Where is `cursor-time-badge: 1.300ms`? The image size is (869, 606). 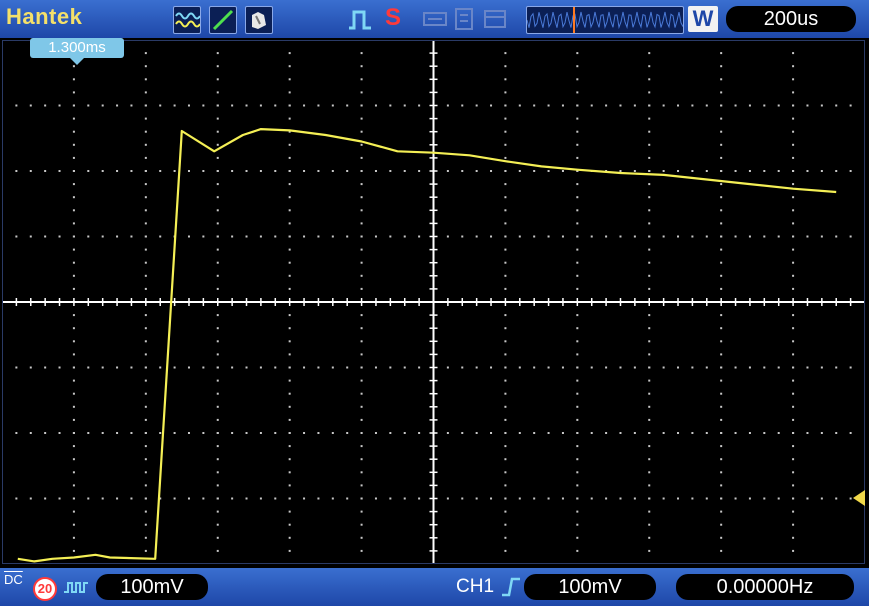
cursor-time-badge: 1.300ms is located at coordinates (77, 48).